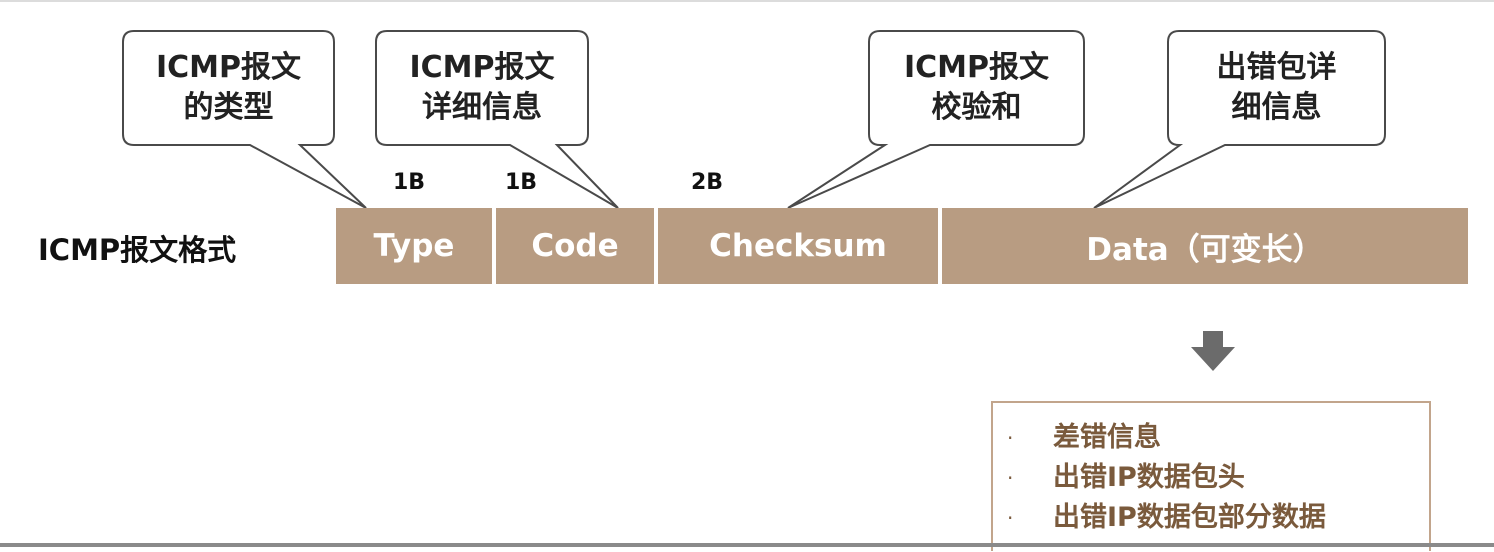 The width and height of the screenshot is (1494, 552). I want to click on callout-line: 的类型, so click(228, 107).